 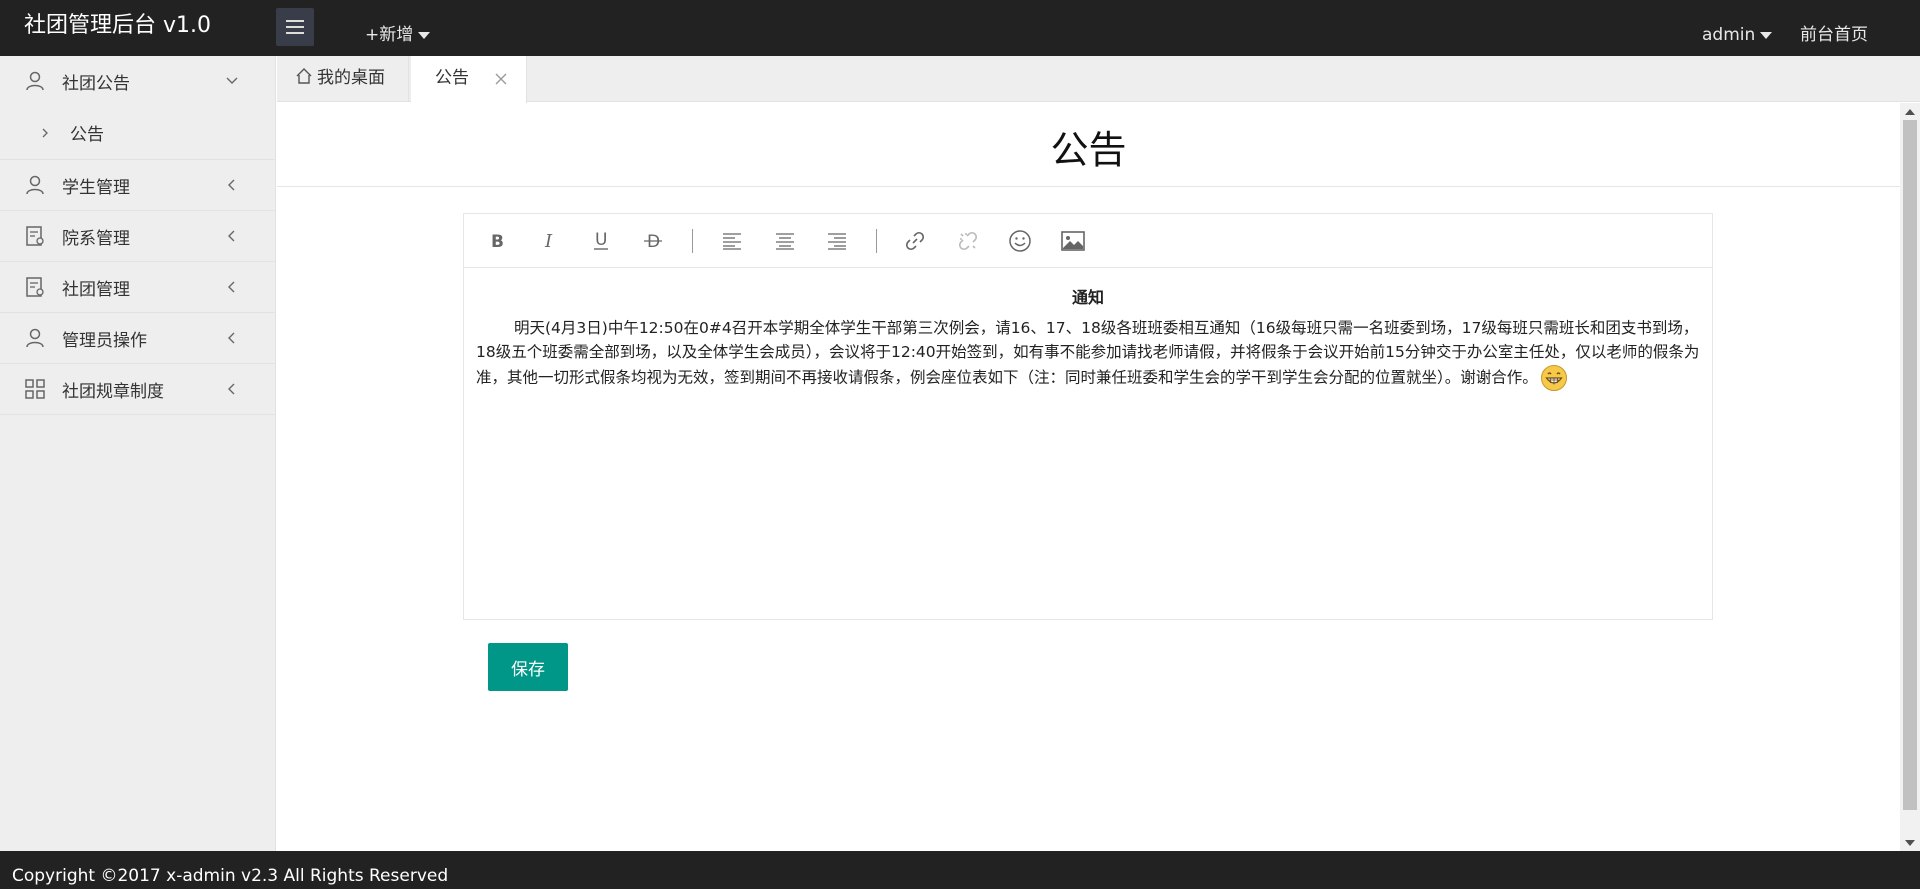 What do you see at coordinates (960, 28) in the screenshot?
I see `top-header: 社团管理后台 v1.0 +新增 admin 前台首页` at bounding box center [960, 28].